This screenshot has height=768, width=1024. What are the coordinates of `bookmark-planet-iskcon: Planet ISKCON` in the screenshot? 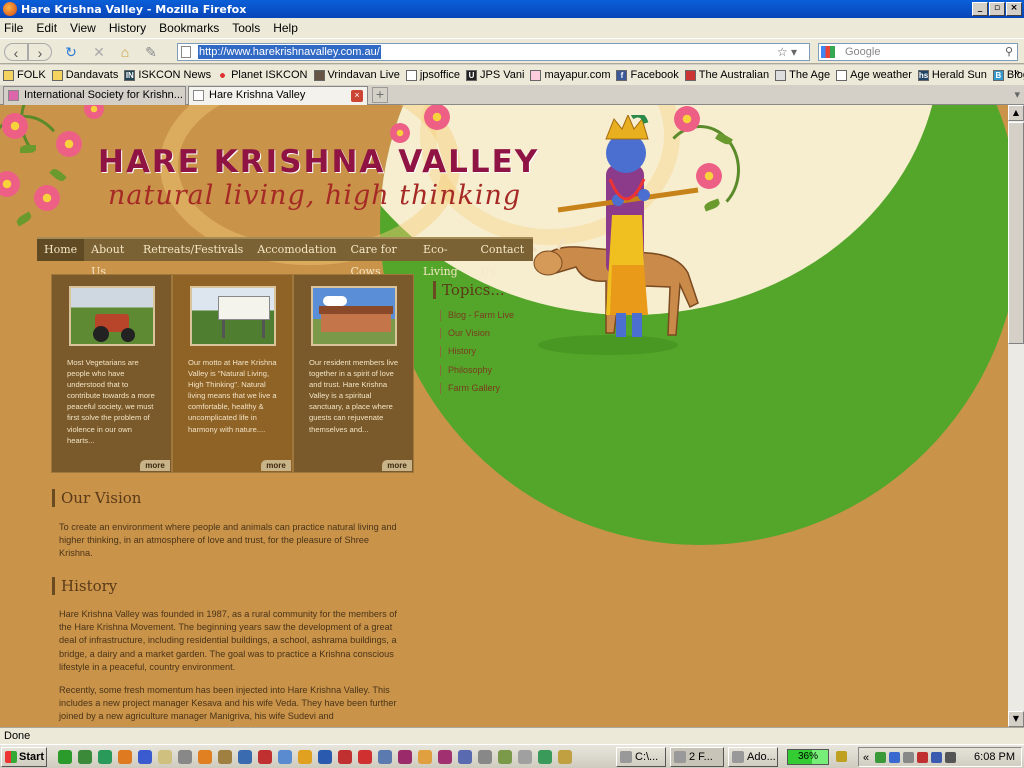 It's located at (262, 75).